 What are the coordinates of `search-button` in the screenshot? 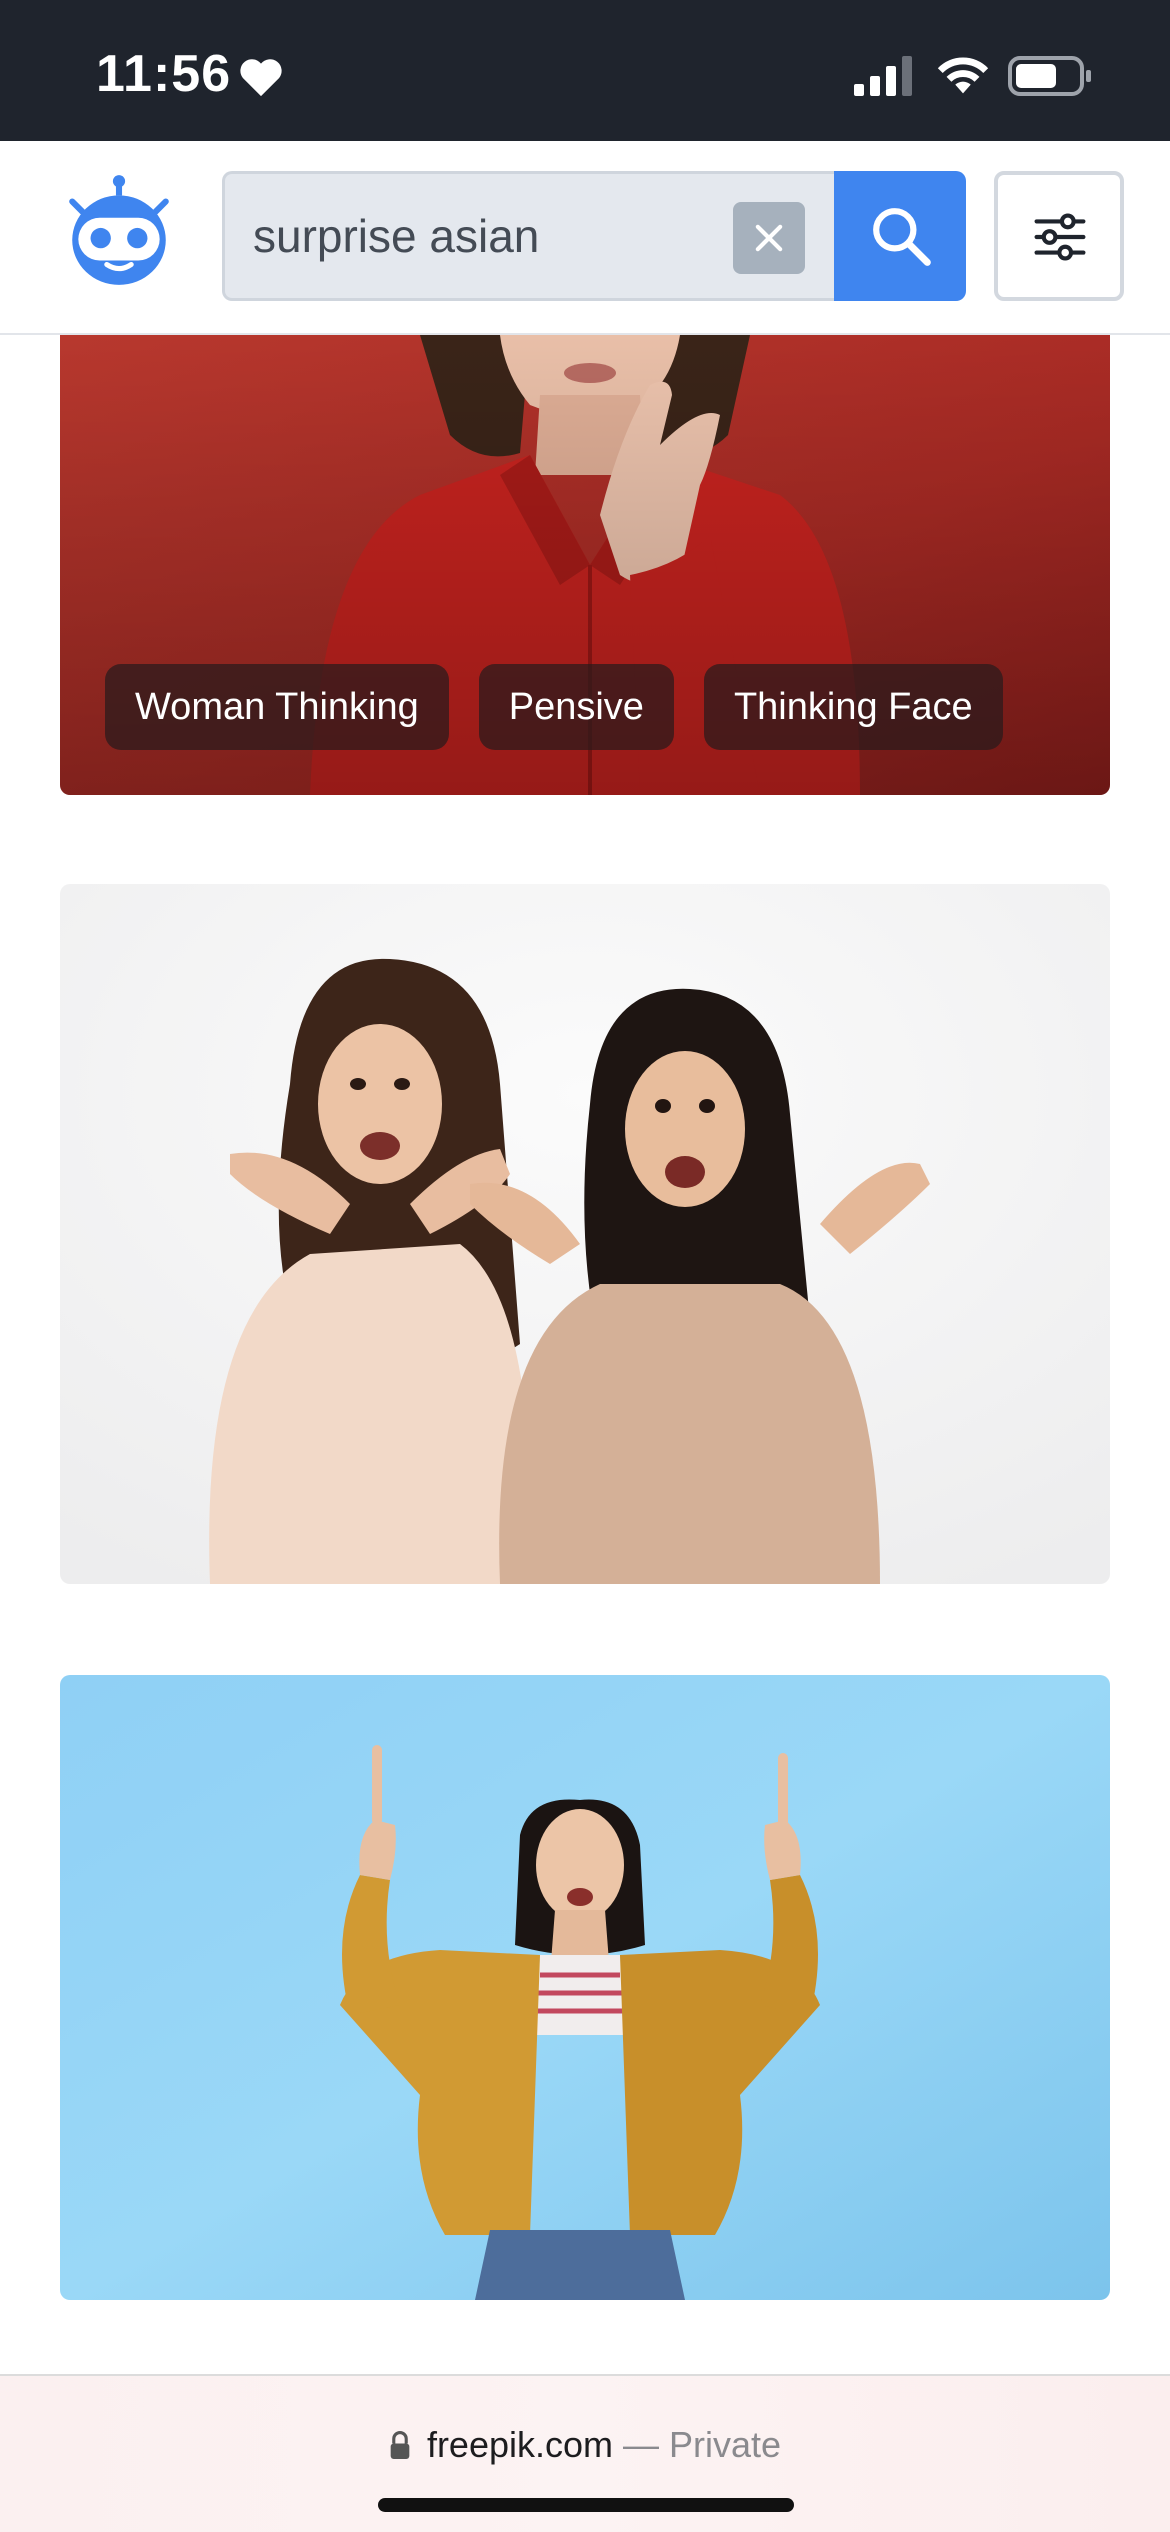 It's located at (900, 236).